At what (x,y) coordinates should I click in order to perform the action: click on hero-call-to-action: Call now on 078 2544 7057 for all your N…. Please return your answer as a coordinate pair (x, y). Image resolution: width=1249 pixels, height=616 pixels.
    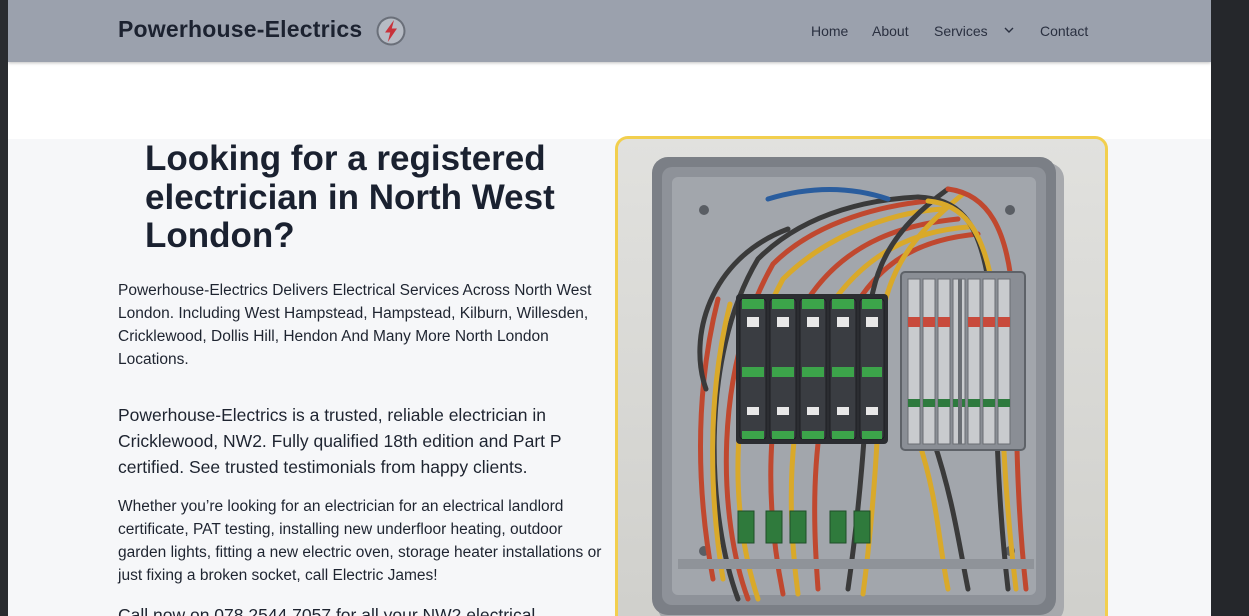
    Looking at the image, I should click on (327, 610).